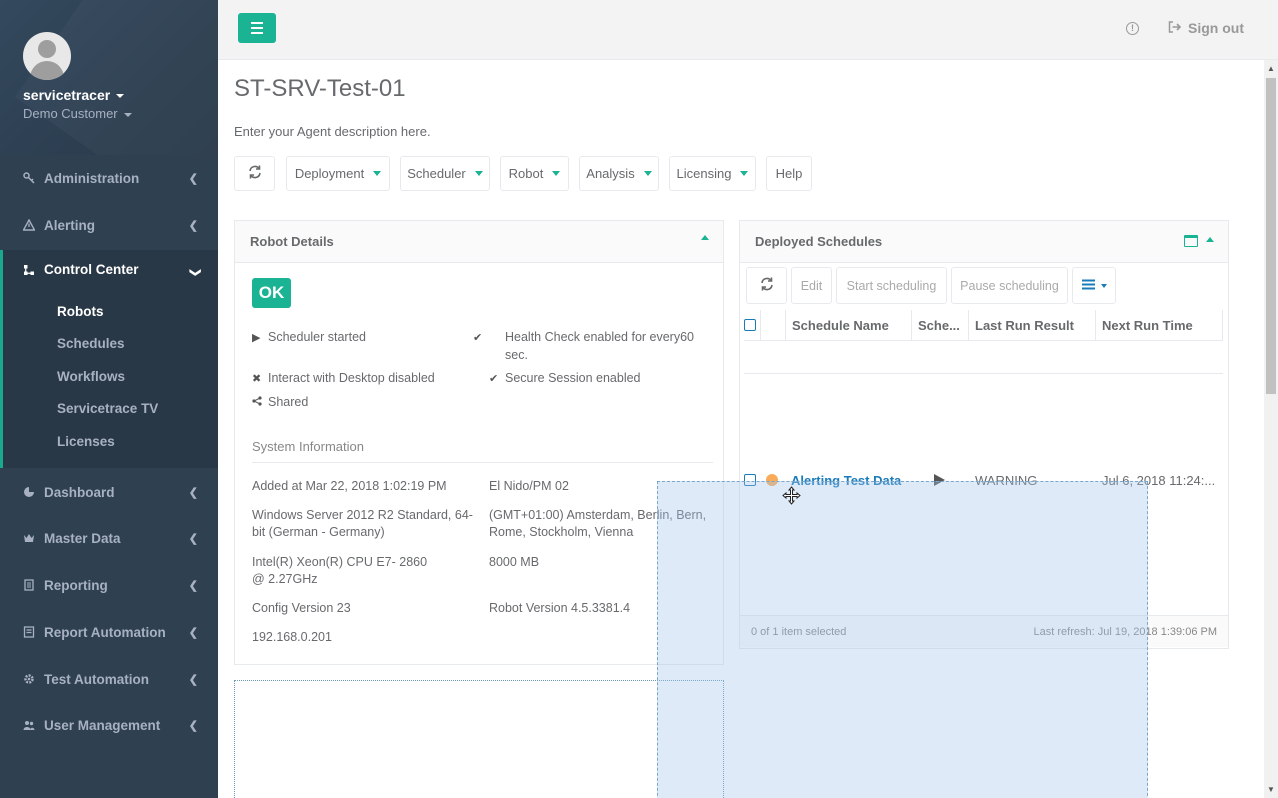  I want to click on deployment-dropdown: Deployment, so click(338, 173).